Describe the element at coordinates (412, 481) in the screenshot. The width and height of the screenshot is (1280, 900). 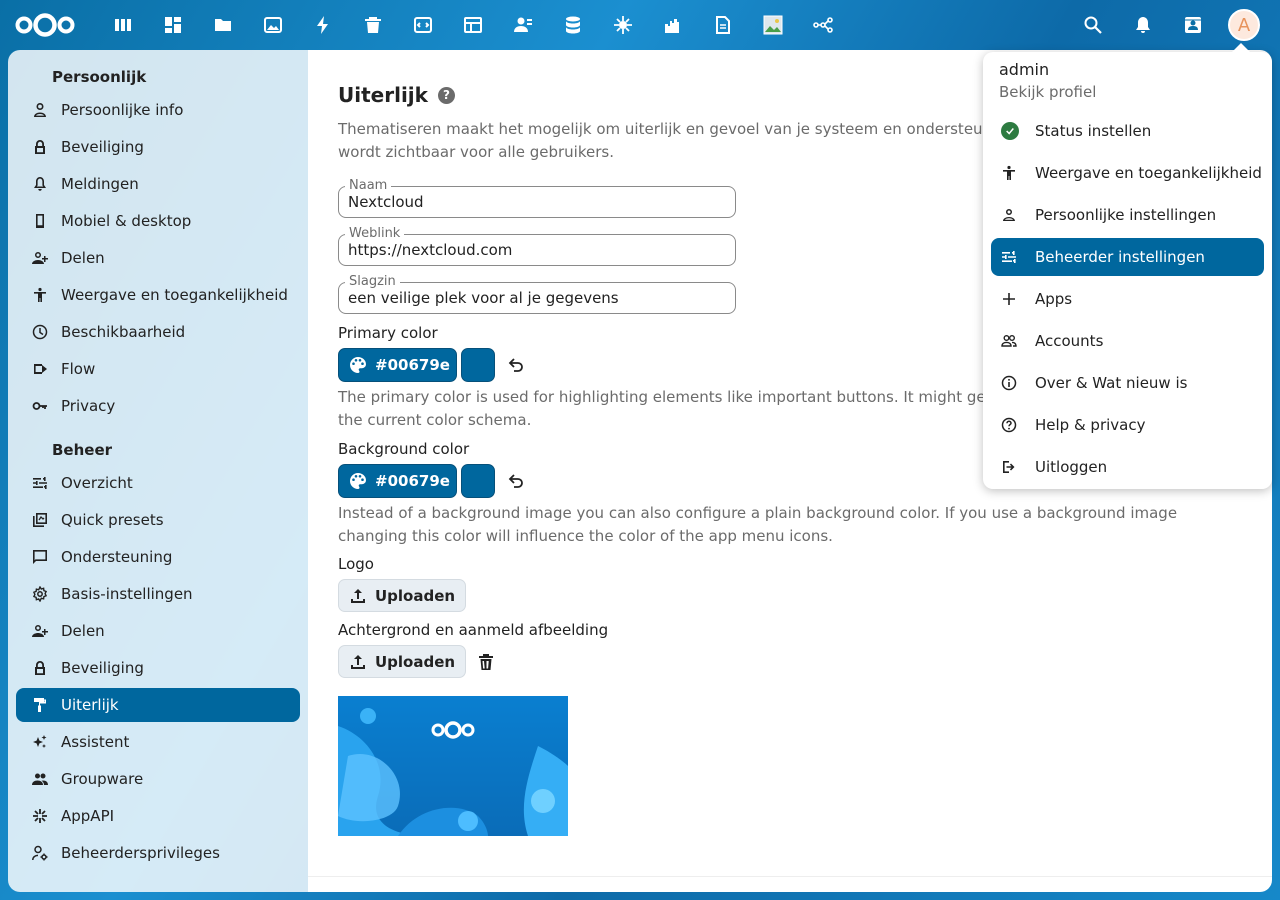
I see `background-color-value: #00679e` at that location.